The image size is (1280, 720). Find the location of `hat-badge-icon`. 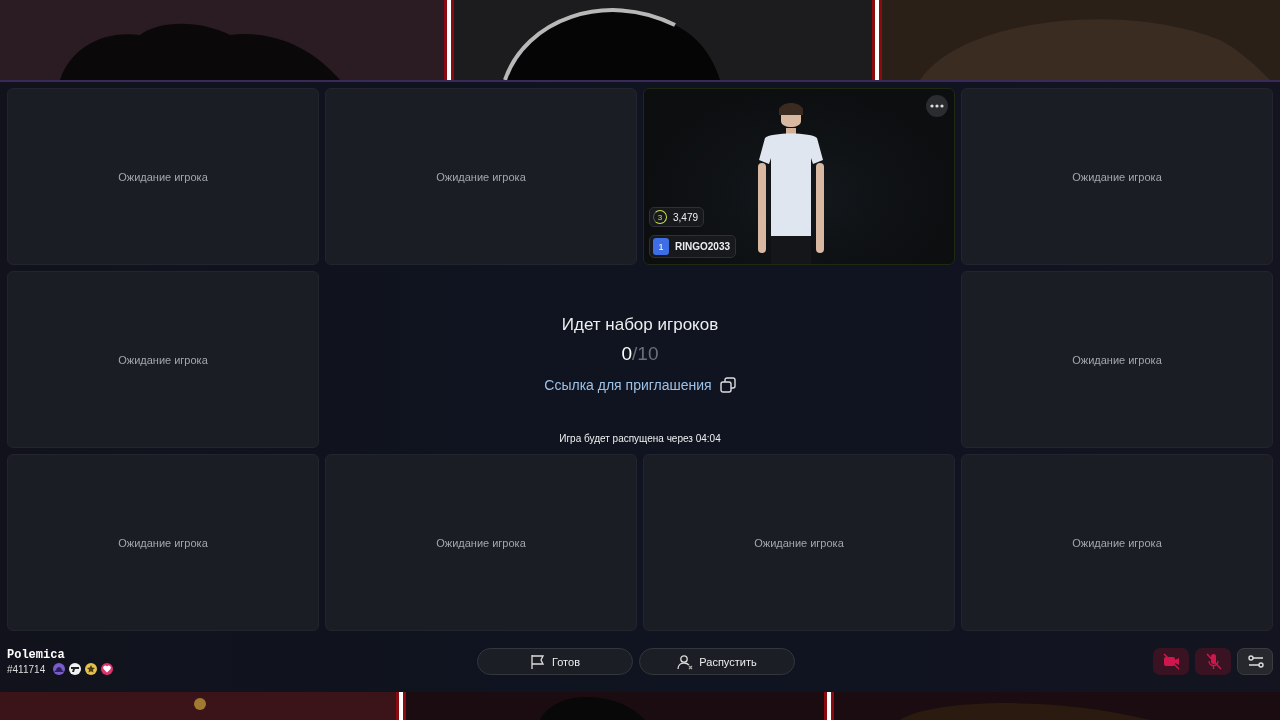

hat-badge-icon is located at coordinates (59, 669).